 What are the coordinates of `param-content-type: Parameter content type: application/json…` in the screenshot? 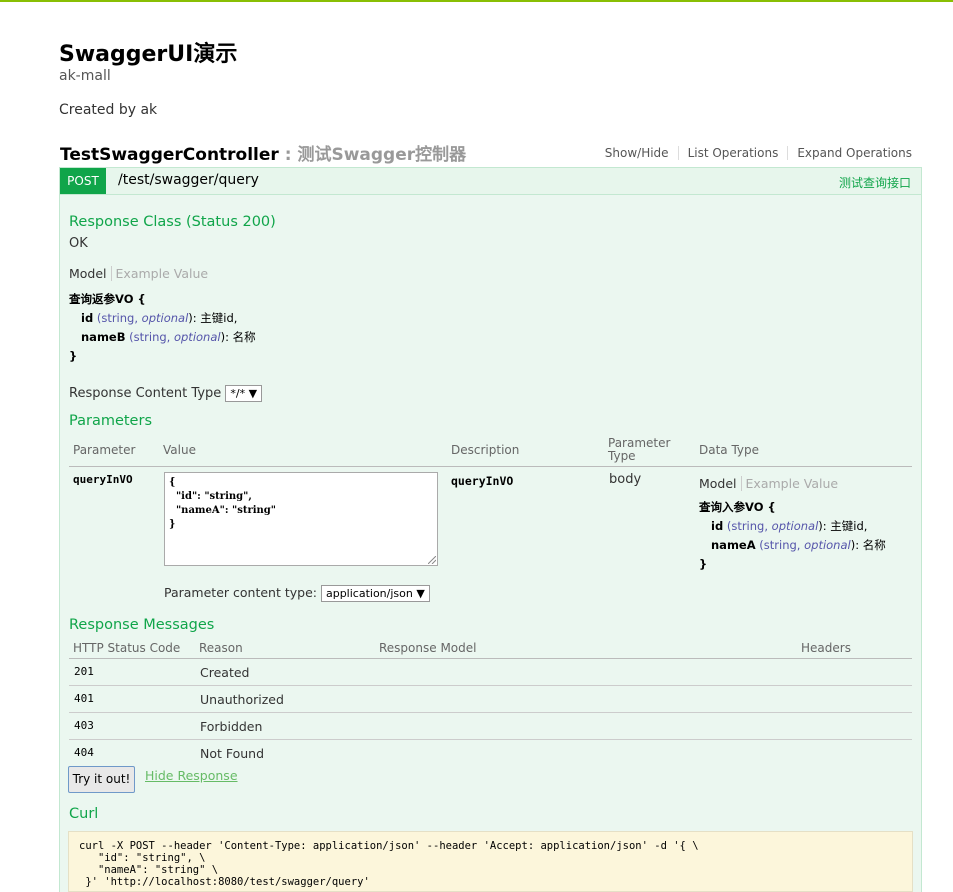 It's located at (297, 593).